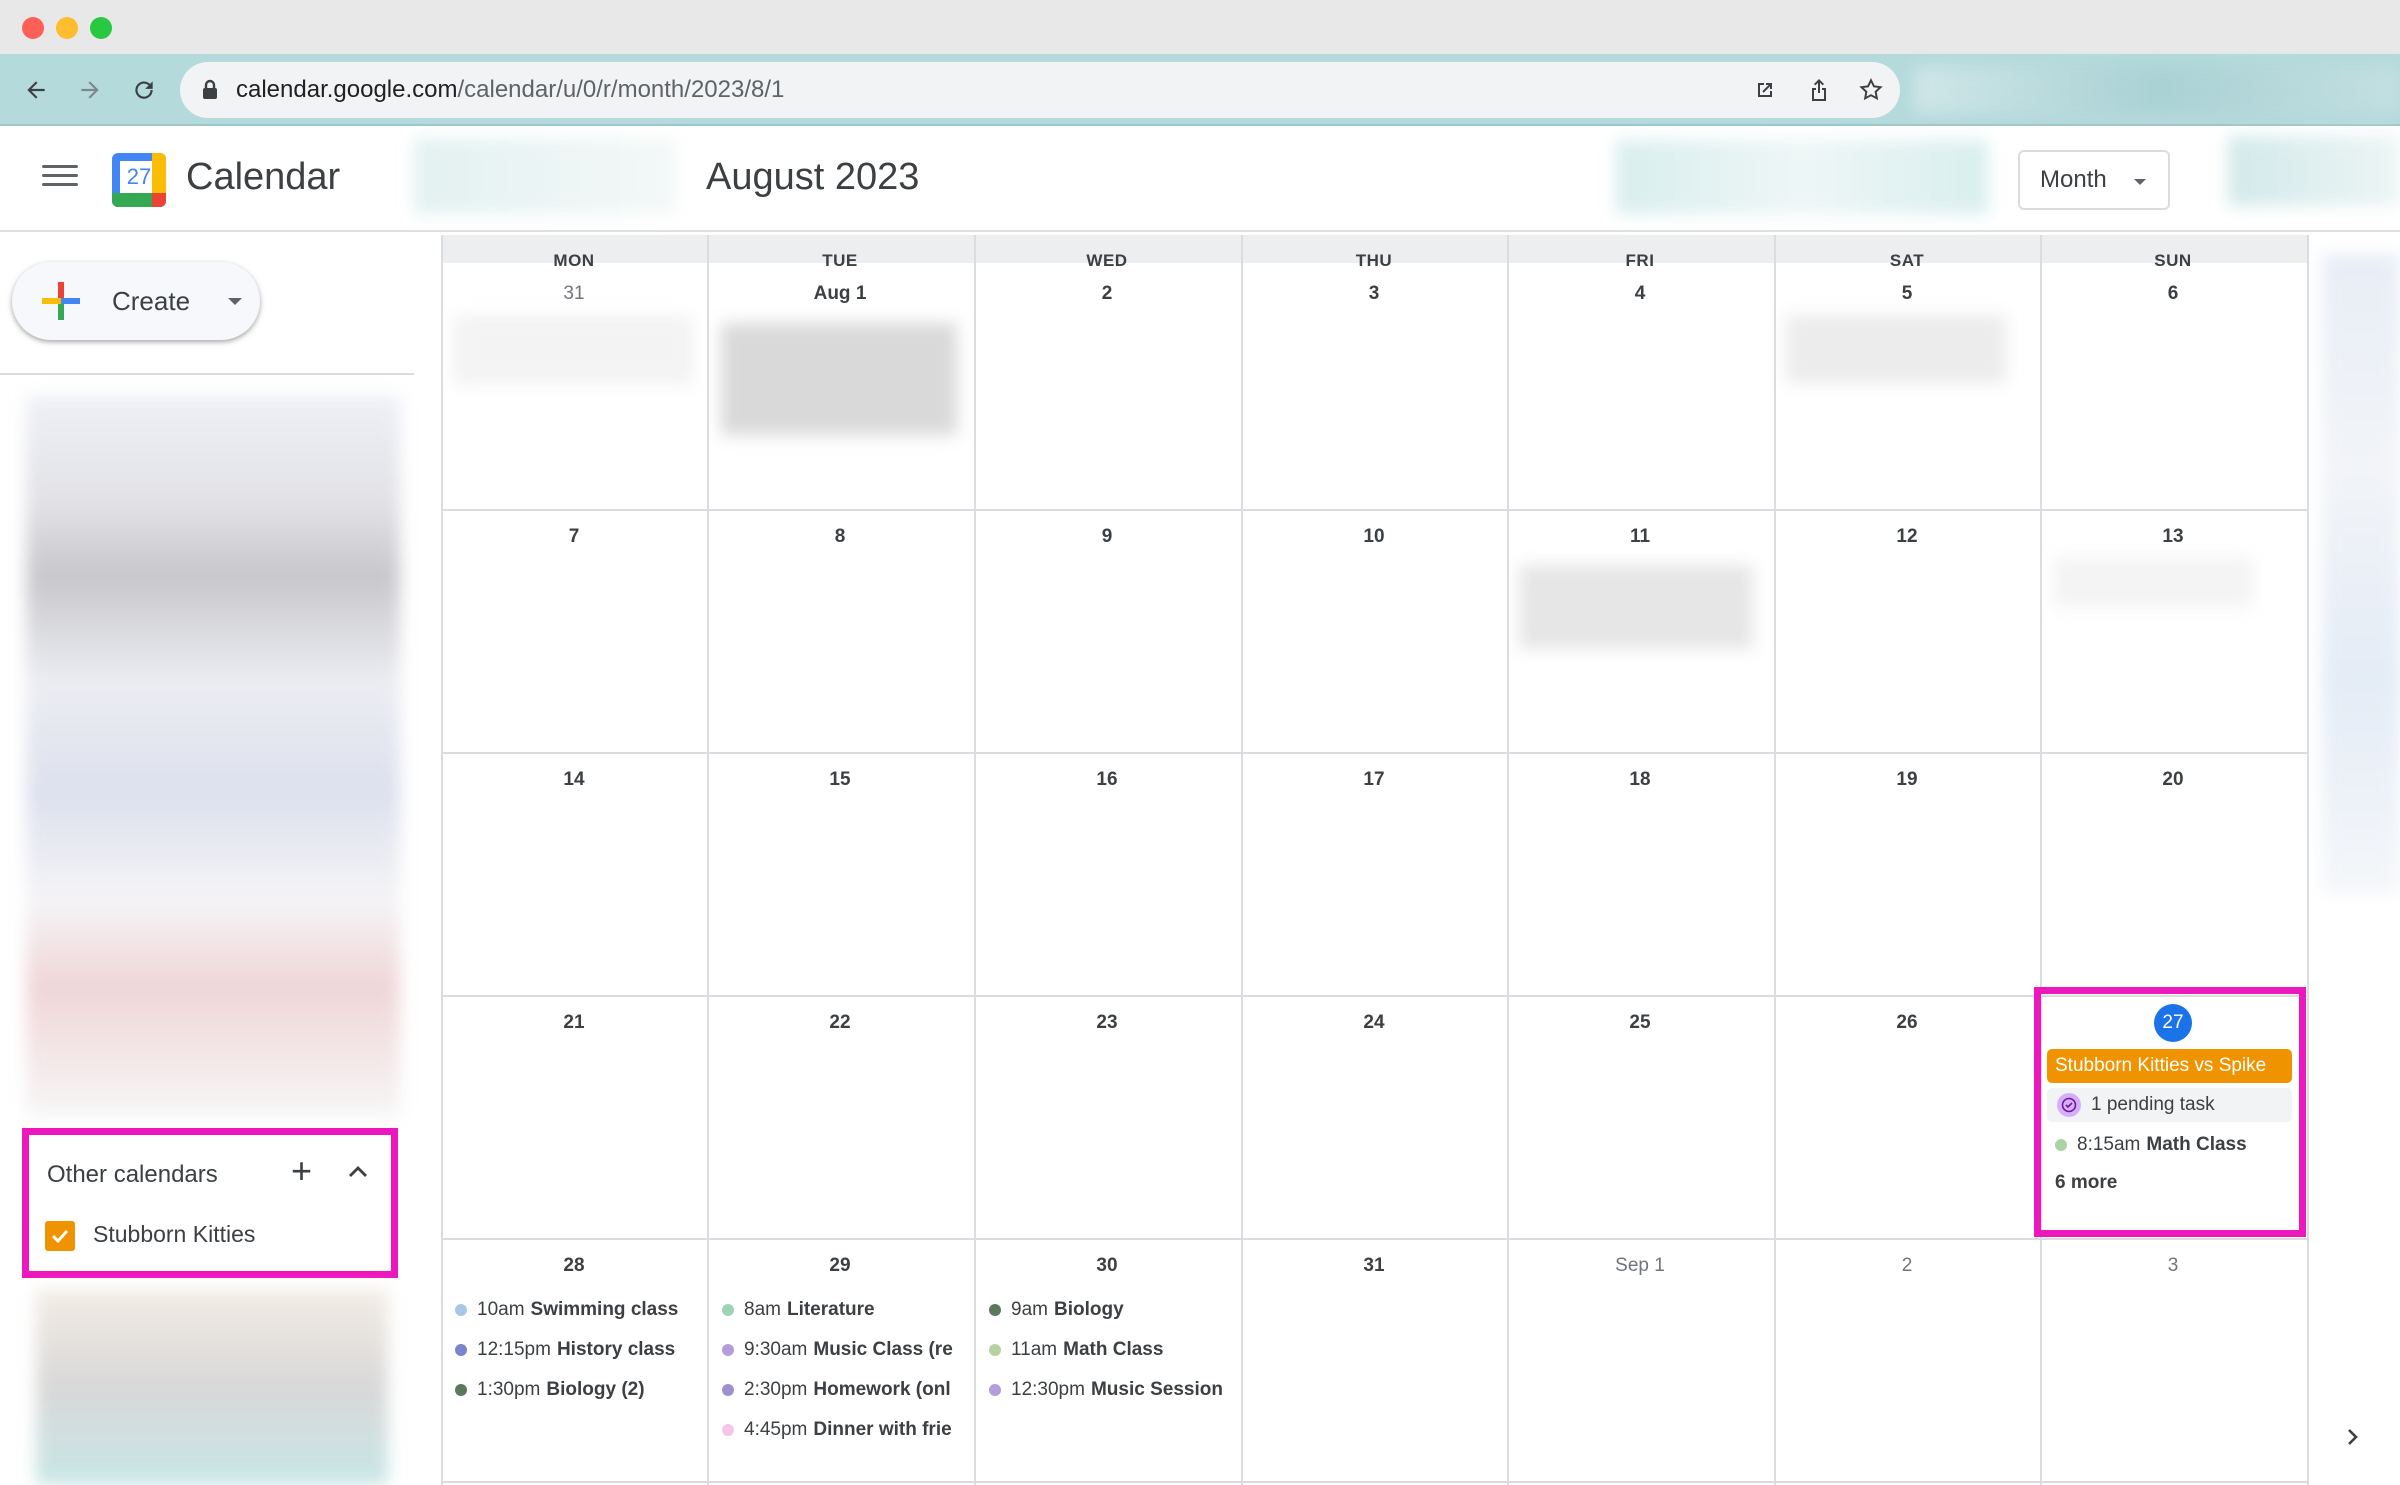 This screenshot has width=2400, height=1485. Describe the element at coordinates (509, 1389) in the screenshot. I see `event-time: 1:30pm` at that location.